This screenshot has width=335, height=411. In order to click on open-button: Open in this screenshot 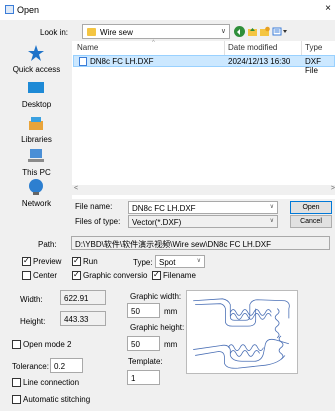, I will do `click(311, 207)`.